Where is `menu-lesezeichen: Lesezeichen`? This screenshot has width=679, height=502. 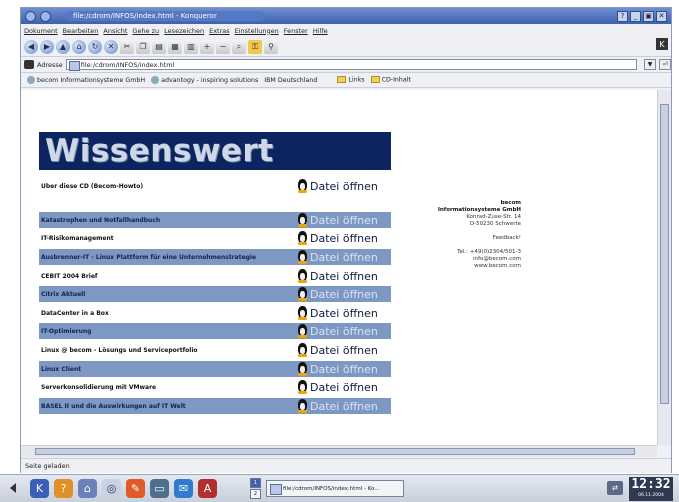
menu-lesezeichen: Lesezeichen is located at coordinates (184, 31).